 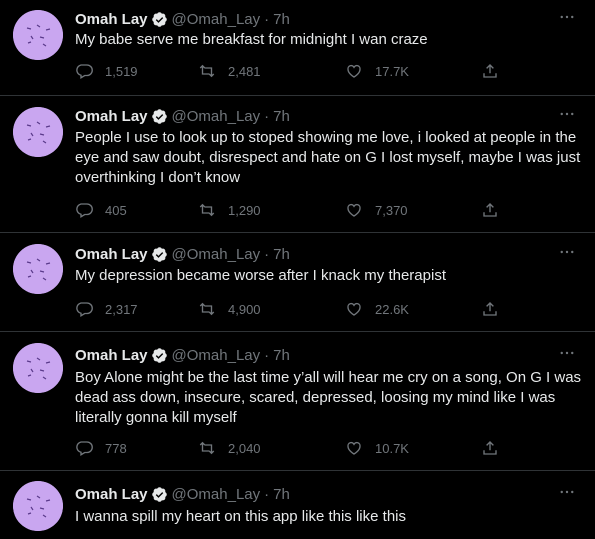 I want to click on retweet-button: 4,900, so click(x=229, y=309).